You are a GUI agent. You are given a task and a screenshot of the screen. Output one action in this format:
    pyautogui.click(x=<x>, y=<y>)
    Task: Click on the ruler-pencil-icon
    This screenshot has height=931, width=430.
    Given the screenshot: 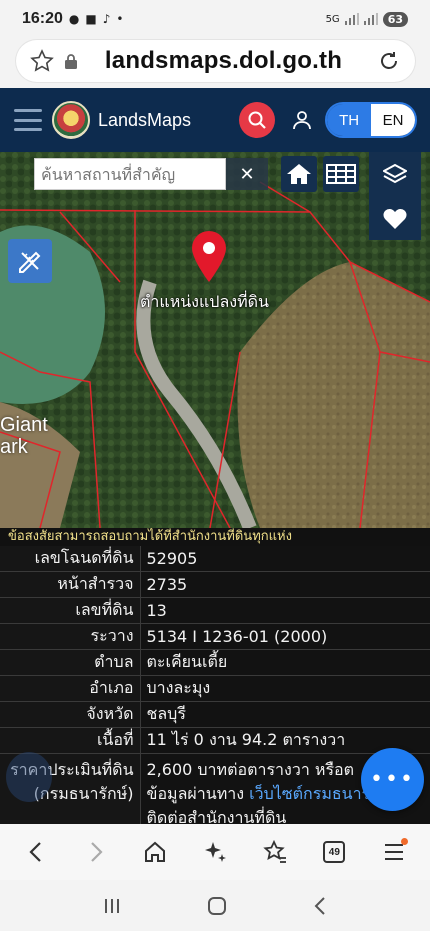 What is the action you would take?
    pyautogui.click(x=30, y=262)
    